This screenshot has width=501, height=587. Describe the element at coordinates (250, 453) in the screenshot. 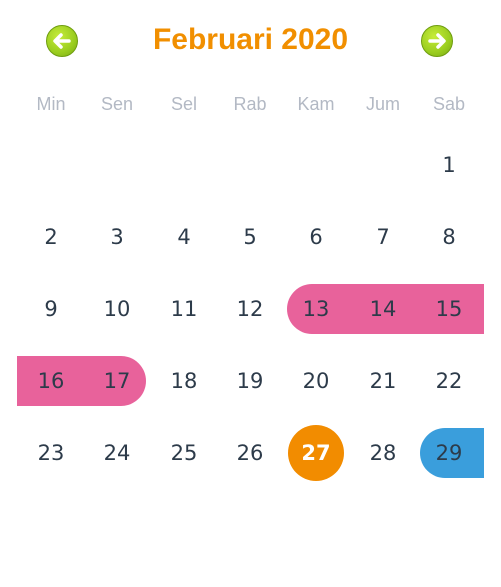

I see `day-cell: 26` at that location.